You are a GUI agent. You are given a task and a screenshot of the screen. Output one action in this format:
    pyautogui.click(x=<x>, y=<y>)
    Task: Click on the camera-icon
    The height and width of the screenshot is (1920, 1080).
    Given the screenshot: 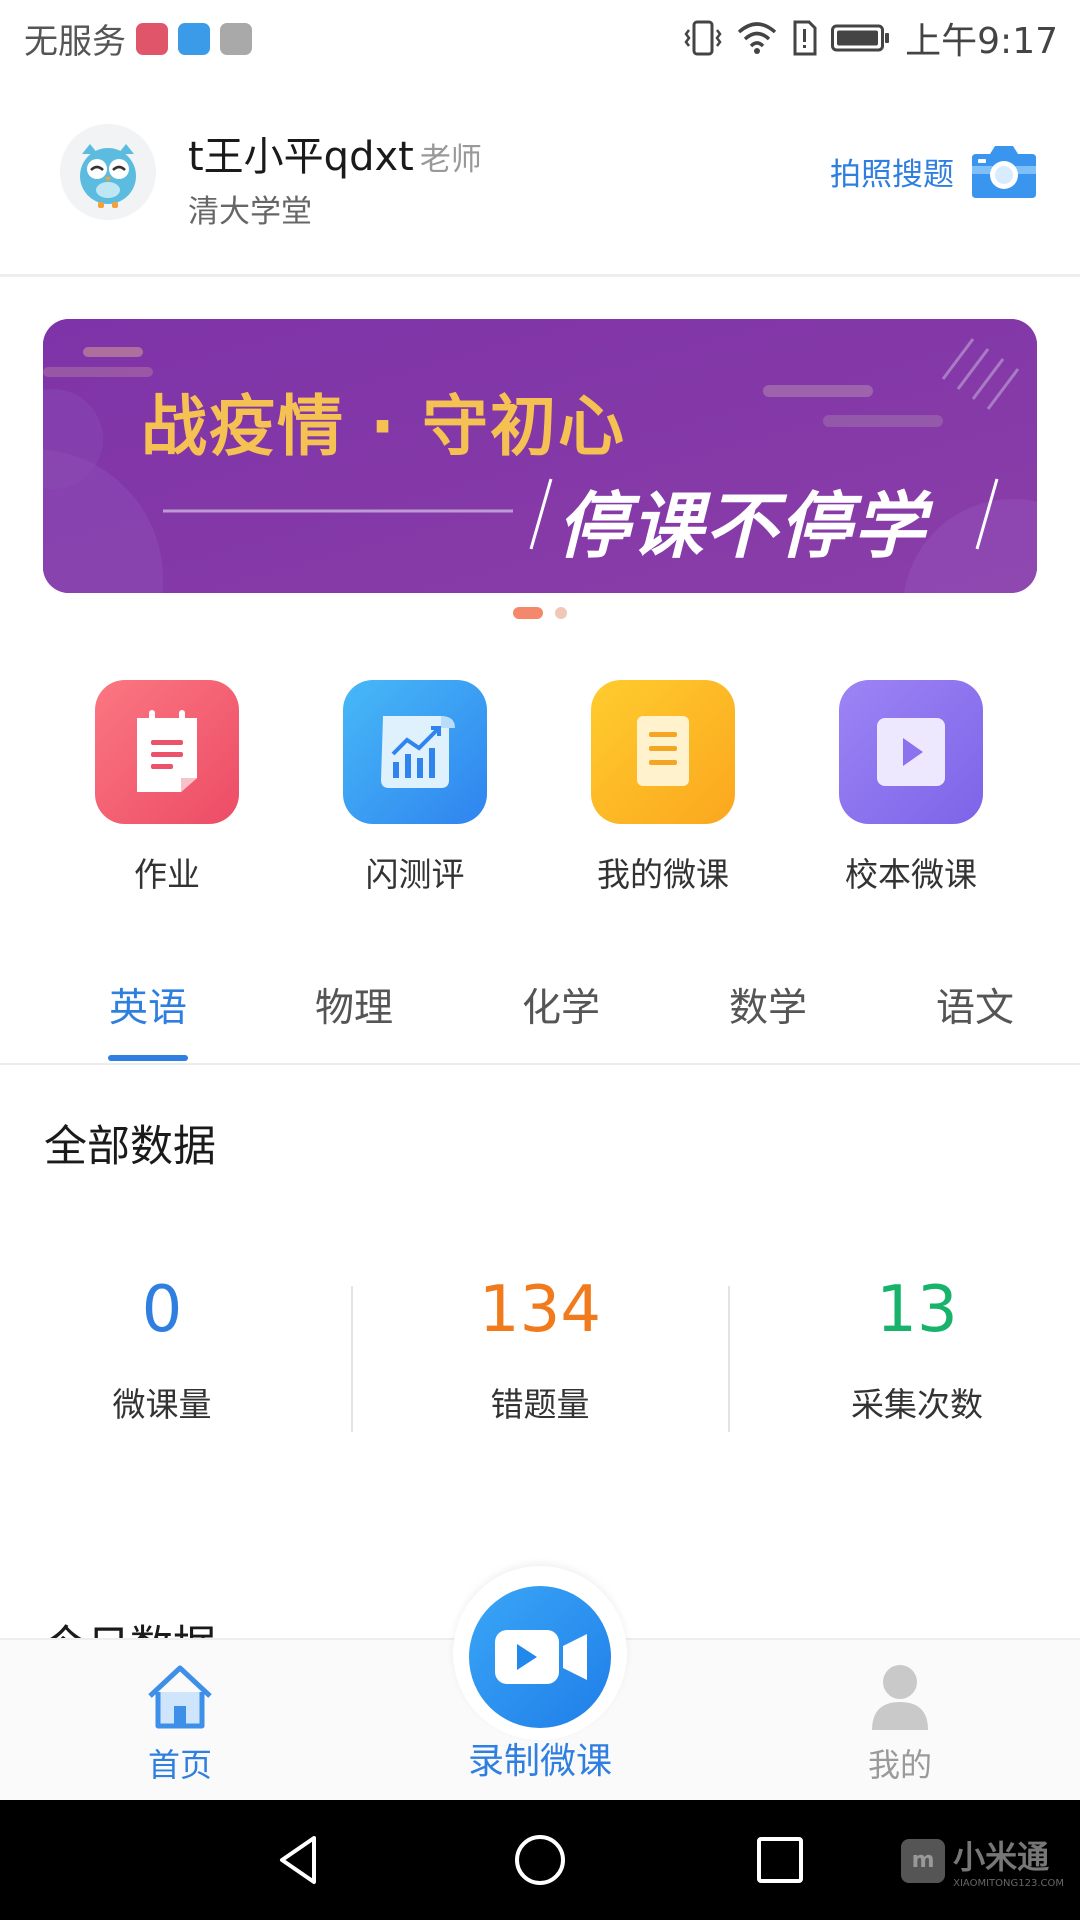 What is the action you would take?
    pyautogui.click(x=1004, y=172)
    